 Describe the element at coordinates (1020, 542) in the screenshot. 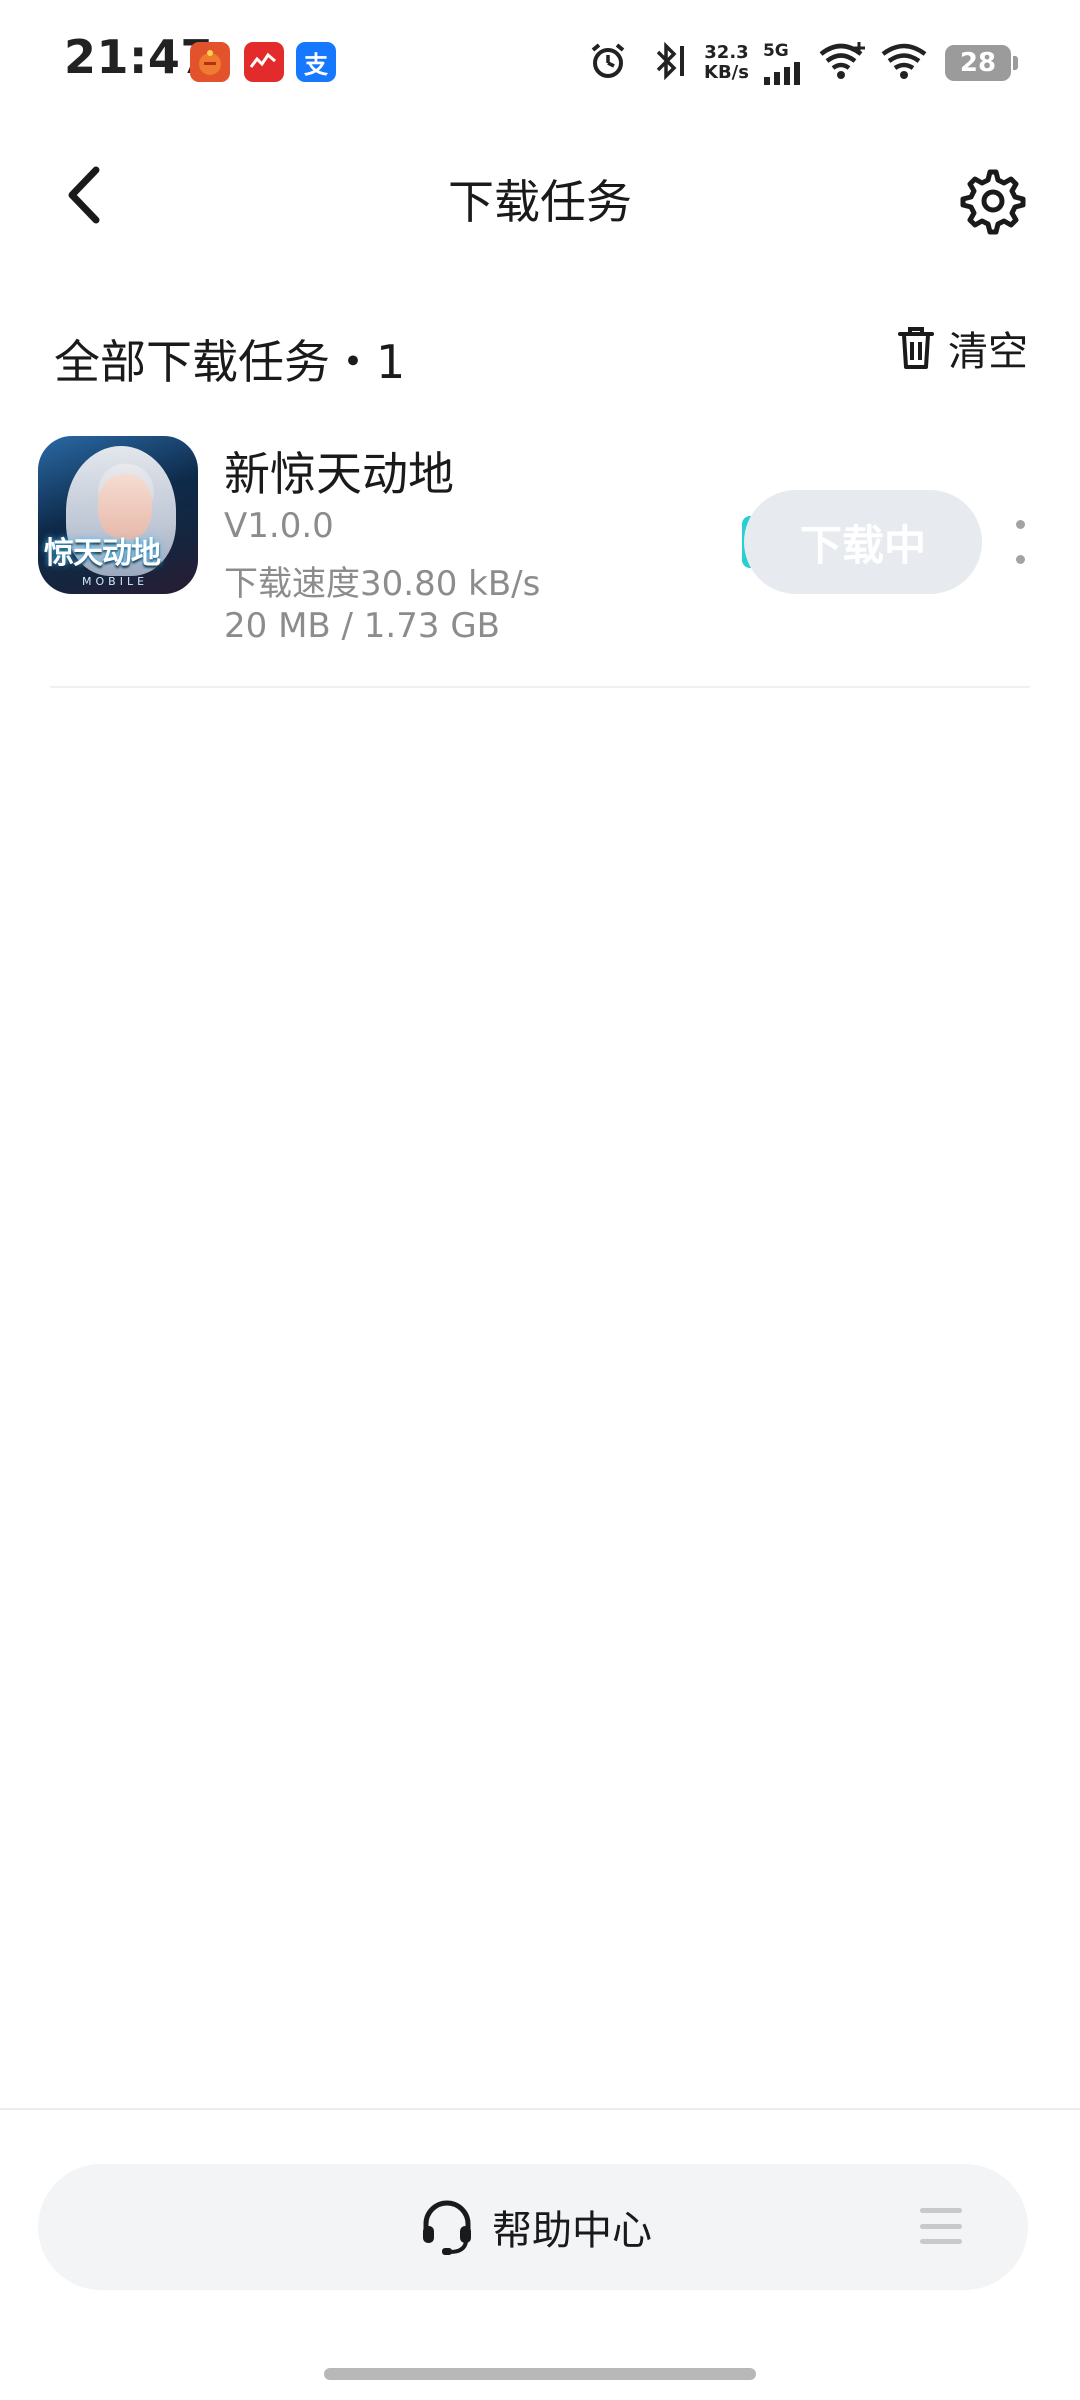

I see `more-options-button` at that location.